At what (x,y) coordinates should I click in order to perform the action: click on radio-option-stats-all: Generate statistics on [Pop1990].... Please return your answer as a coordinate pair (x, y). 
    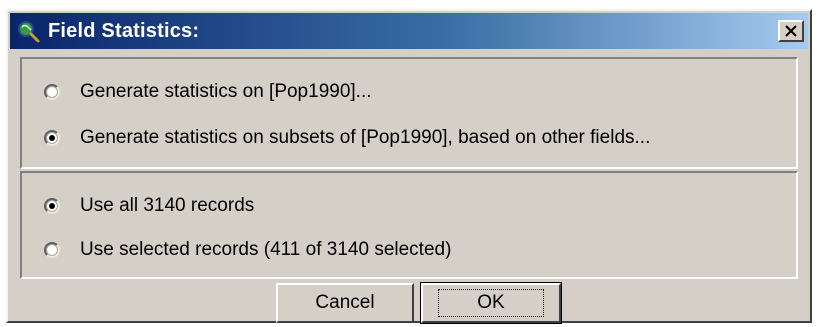
    Looking at the image, I should click on (208, 92).